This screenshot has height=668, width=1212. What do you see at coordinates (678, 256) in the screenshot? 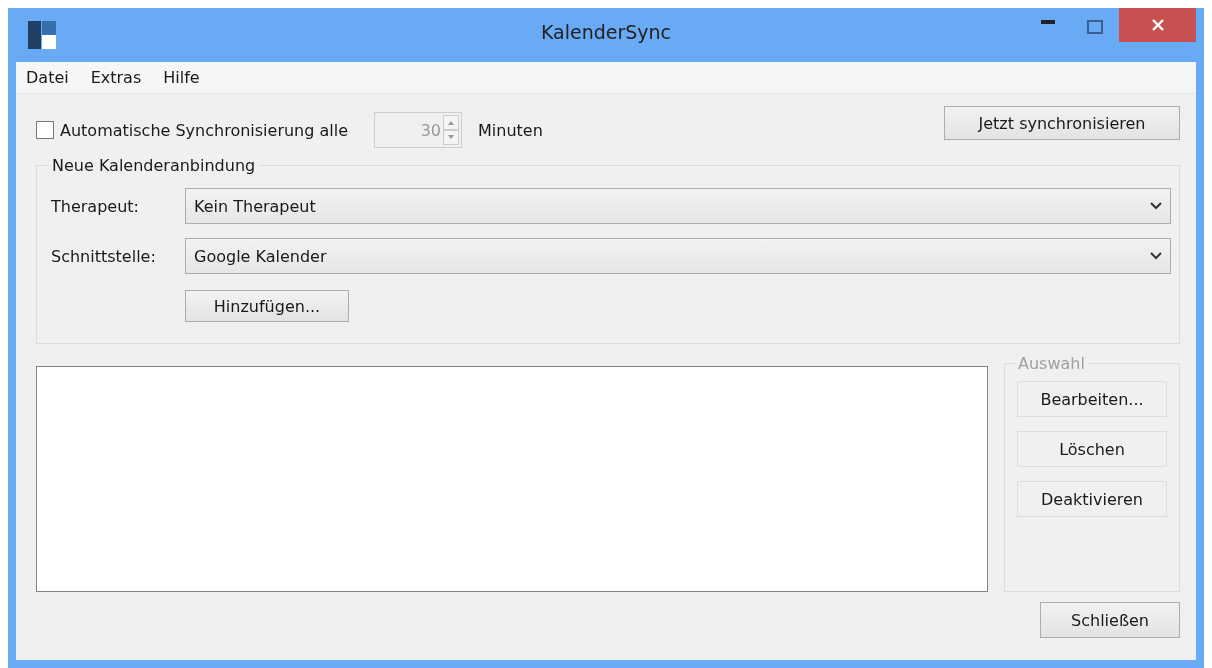
I see `dropdown: Google Kalender` at bounding box center [678, 256].